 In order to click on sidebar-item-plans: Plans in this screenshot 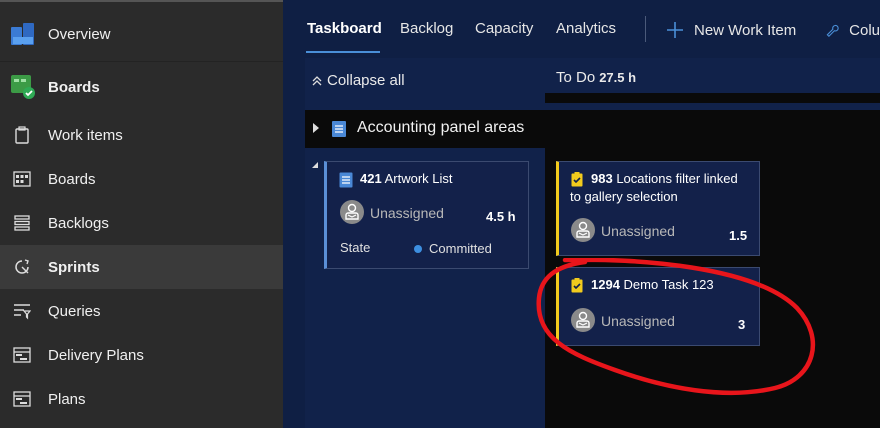, I will do `click(141, 399)`.